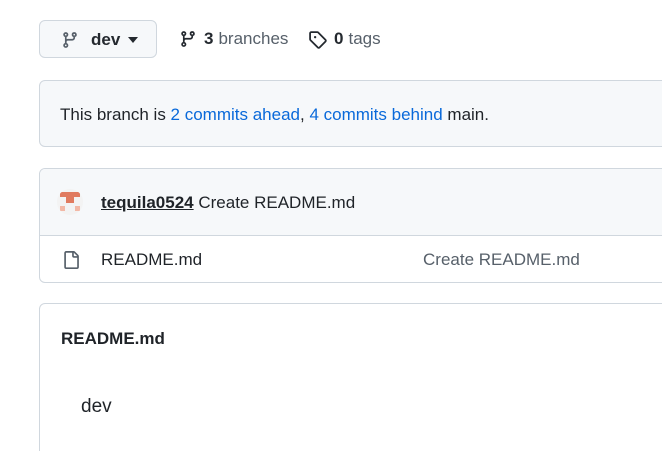 Image resolution: width=662 pixels, height=451 pixels. Describe the element at coordinates (71, 260) in the screenshot. I see `file-icon` at that location.